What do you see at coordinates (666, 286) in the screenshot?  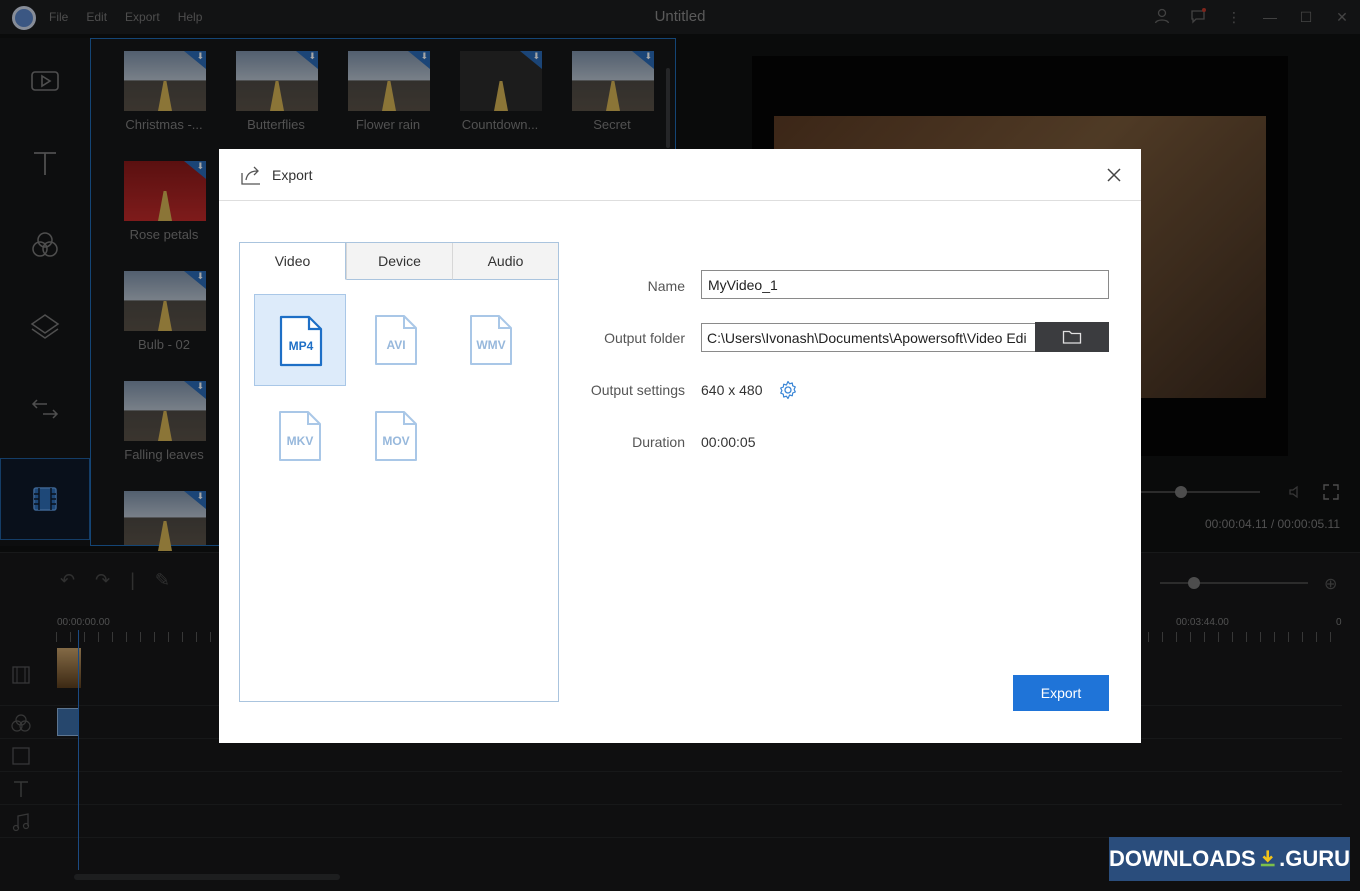 I see `name-label: Name` at bounding box center [666, 286].